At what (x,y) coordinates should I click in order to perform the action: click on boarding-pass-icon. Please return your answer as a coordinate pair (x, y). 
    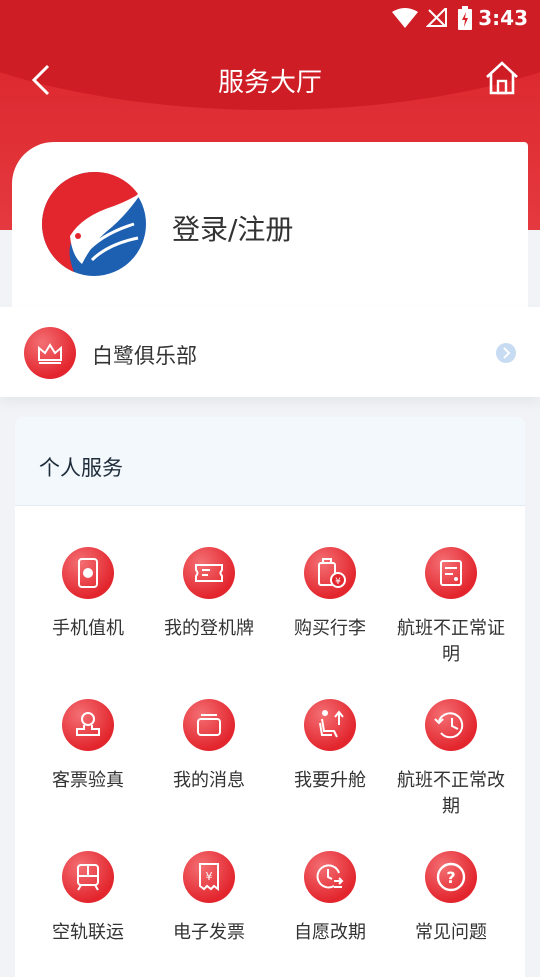
    Looking at the image, I should click on (209, 573).